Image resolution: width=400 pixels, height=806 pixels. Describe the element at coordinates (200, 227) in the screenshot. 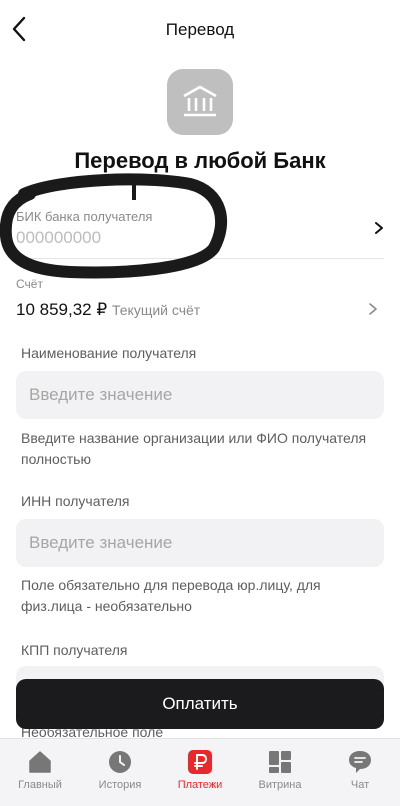

I see `bik-field: БИК банка получателя` at that location.